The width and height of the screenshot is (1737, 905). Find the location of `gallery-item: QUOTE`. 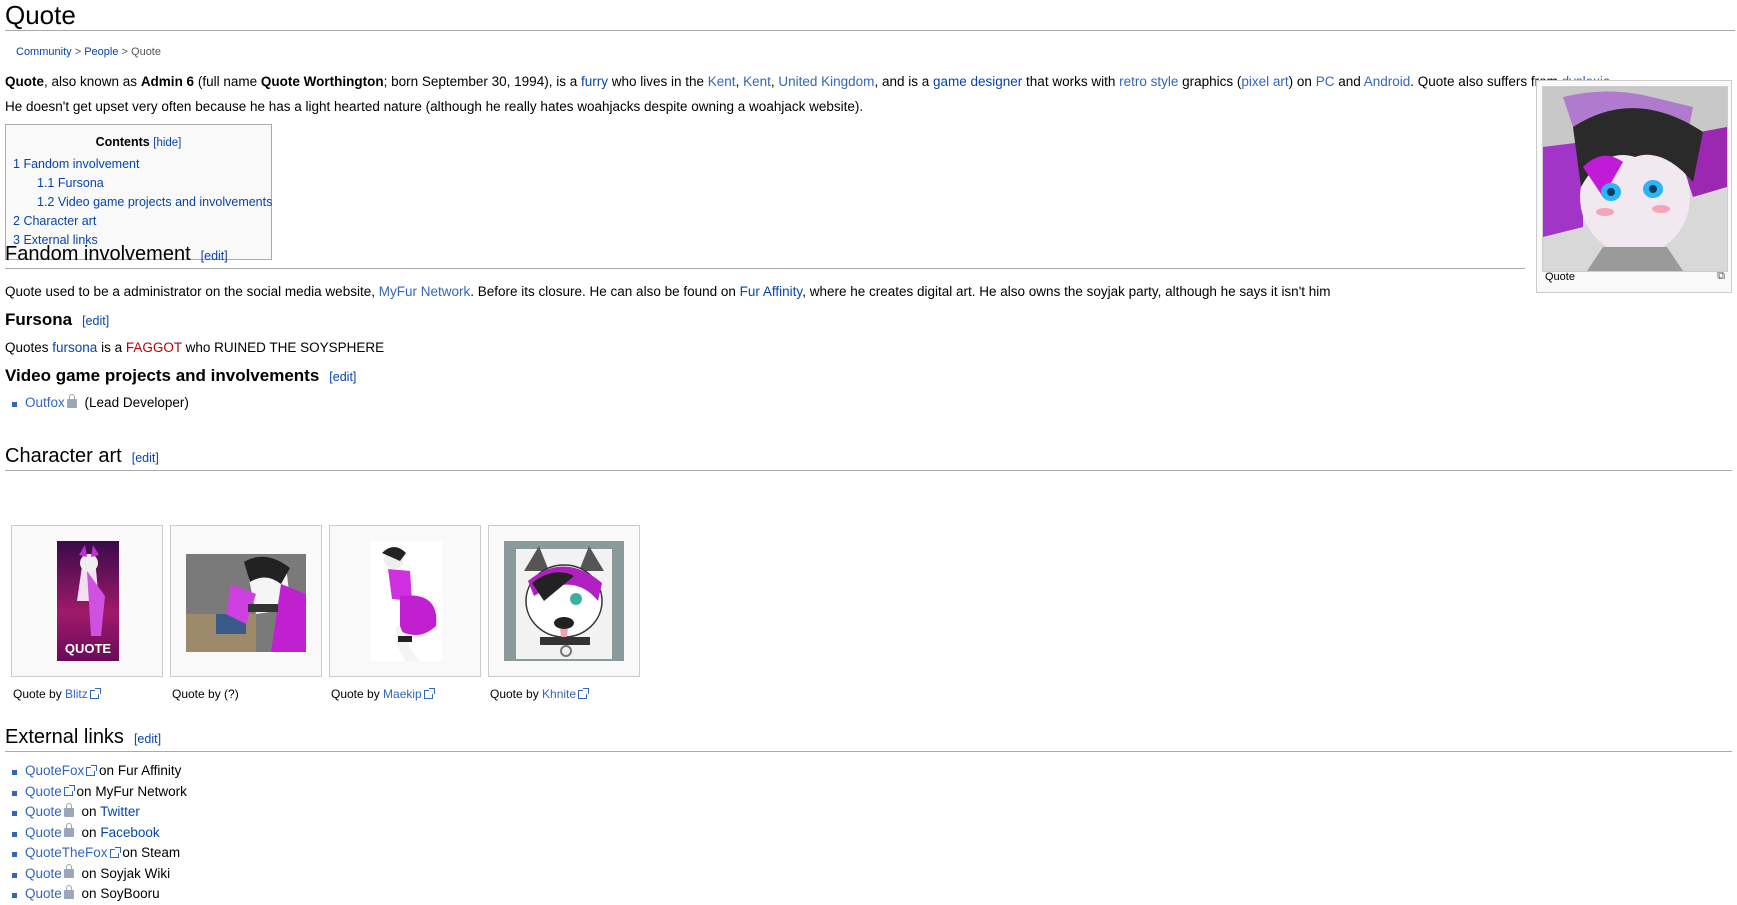

gallery-item: QUOTE is located at coordinates (87, 601).